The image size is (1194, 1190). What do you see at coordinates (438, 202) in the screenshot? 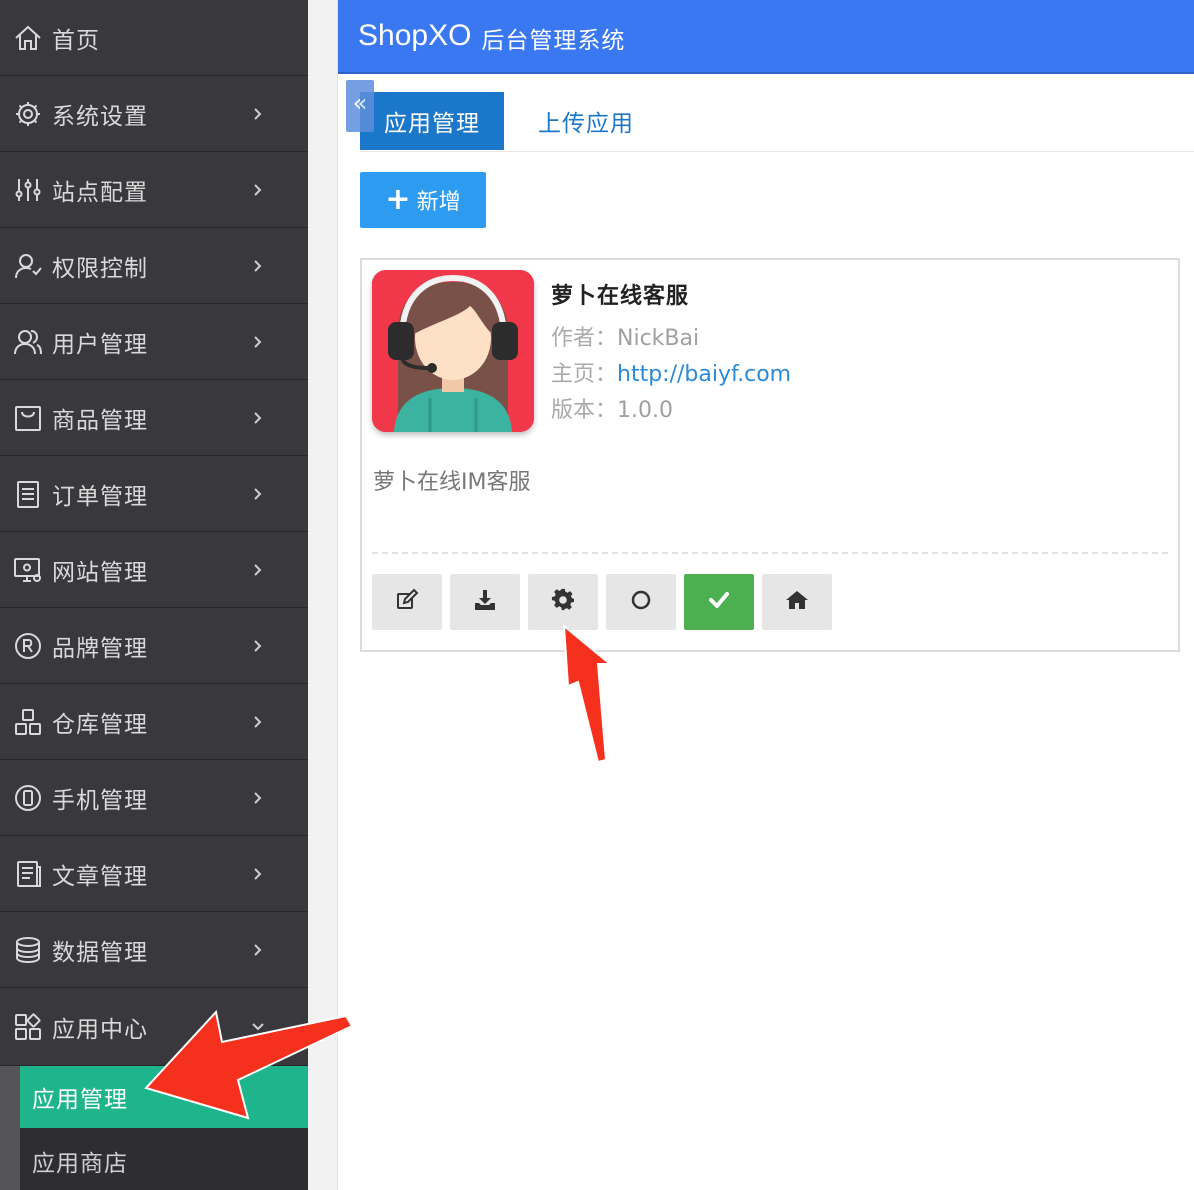
I see `add-button-label: 新增` at bounding box center [438, 202].